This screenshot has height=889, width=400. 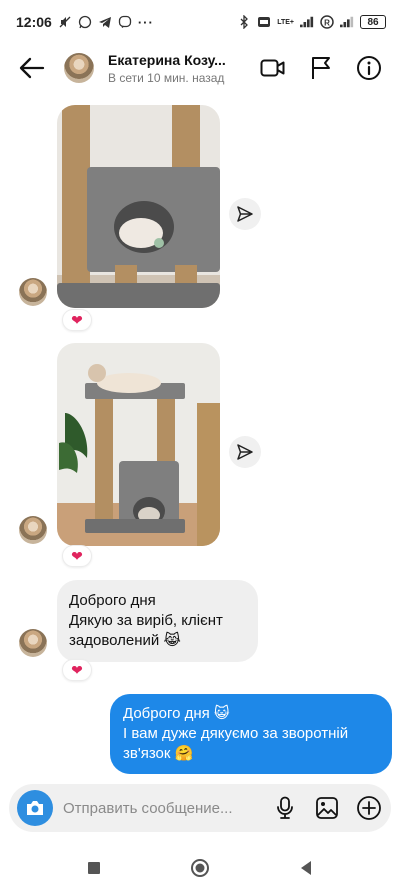 I want to click on flag-icon, so click(x=321, y=68).